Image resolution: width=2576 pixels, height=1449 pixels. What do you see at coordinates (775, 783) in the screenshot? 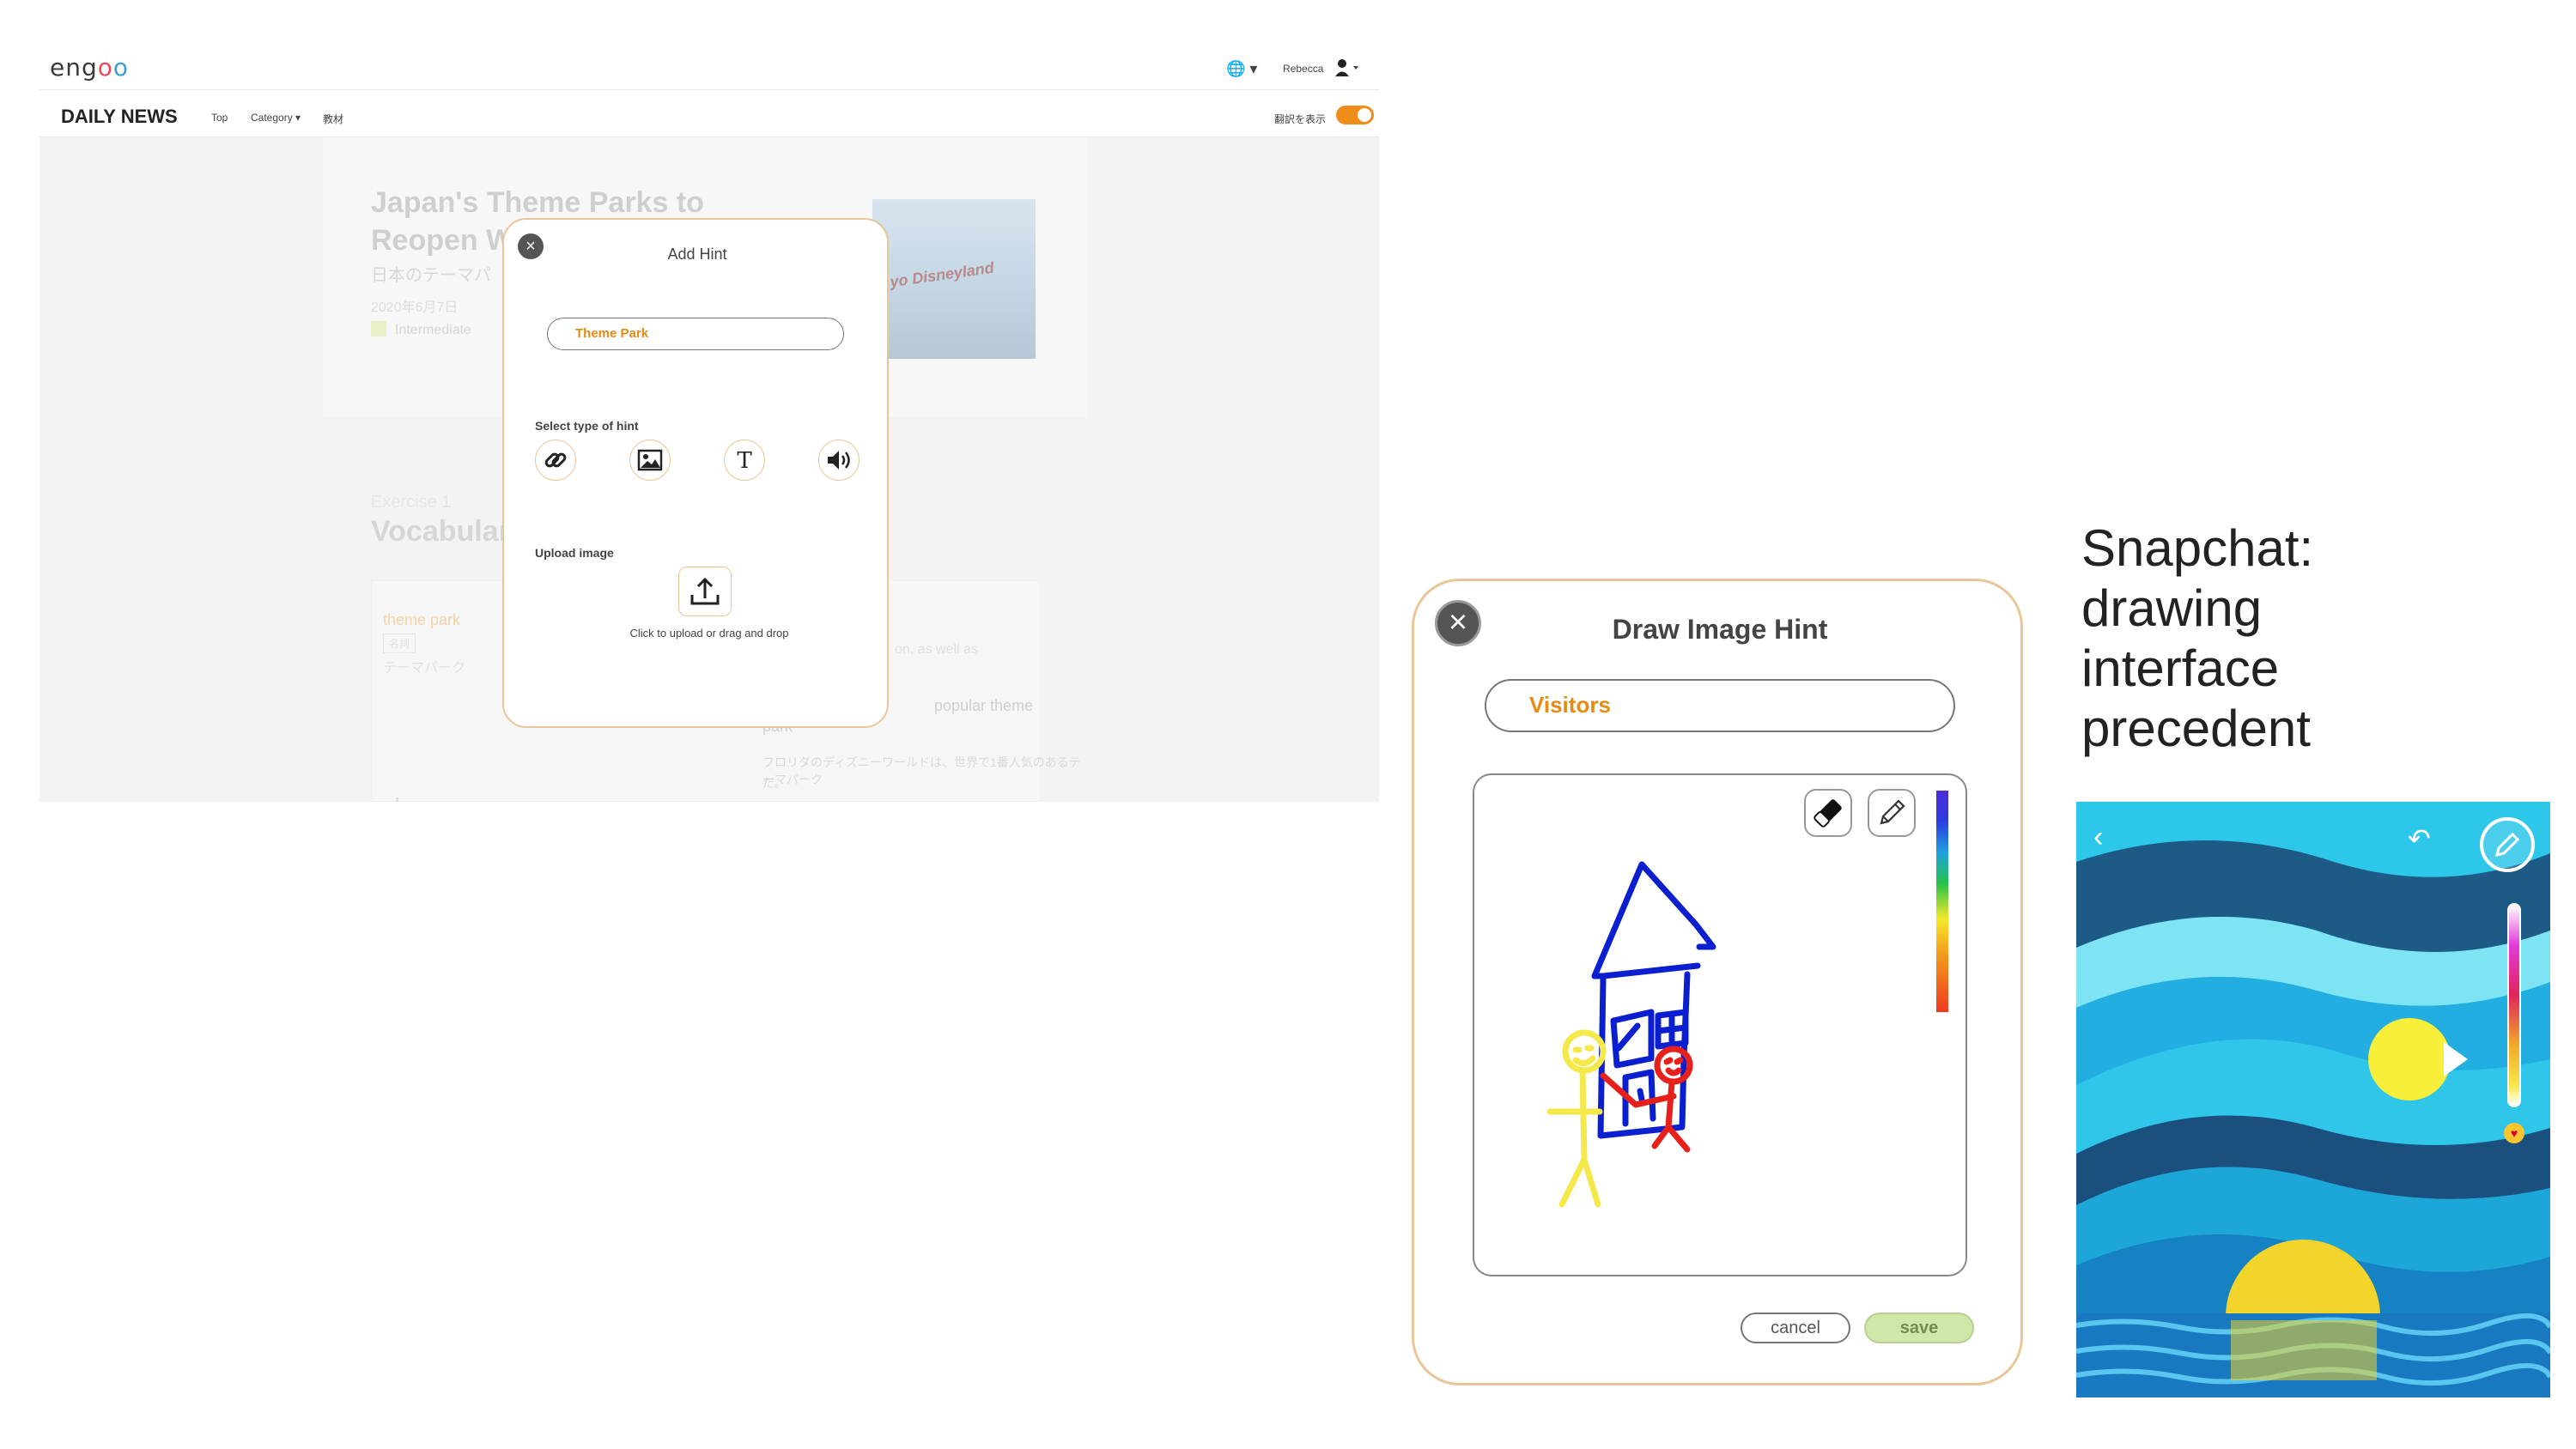
I see `example-jp-2: だ。` at bounding box center [775, 783].